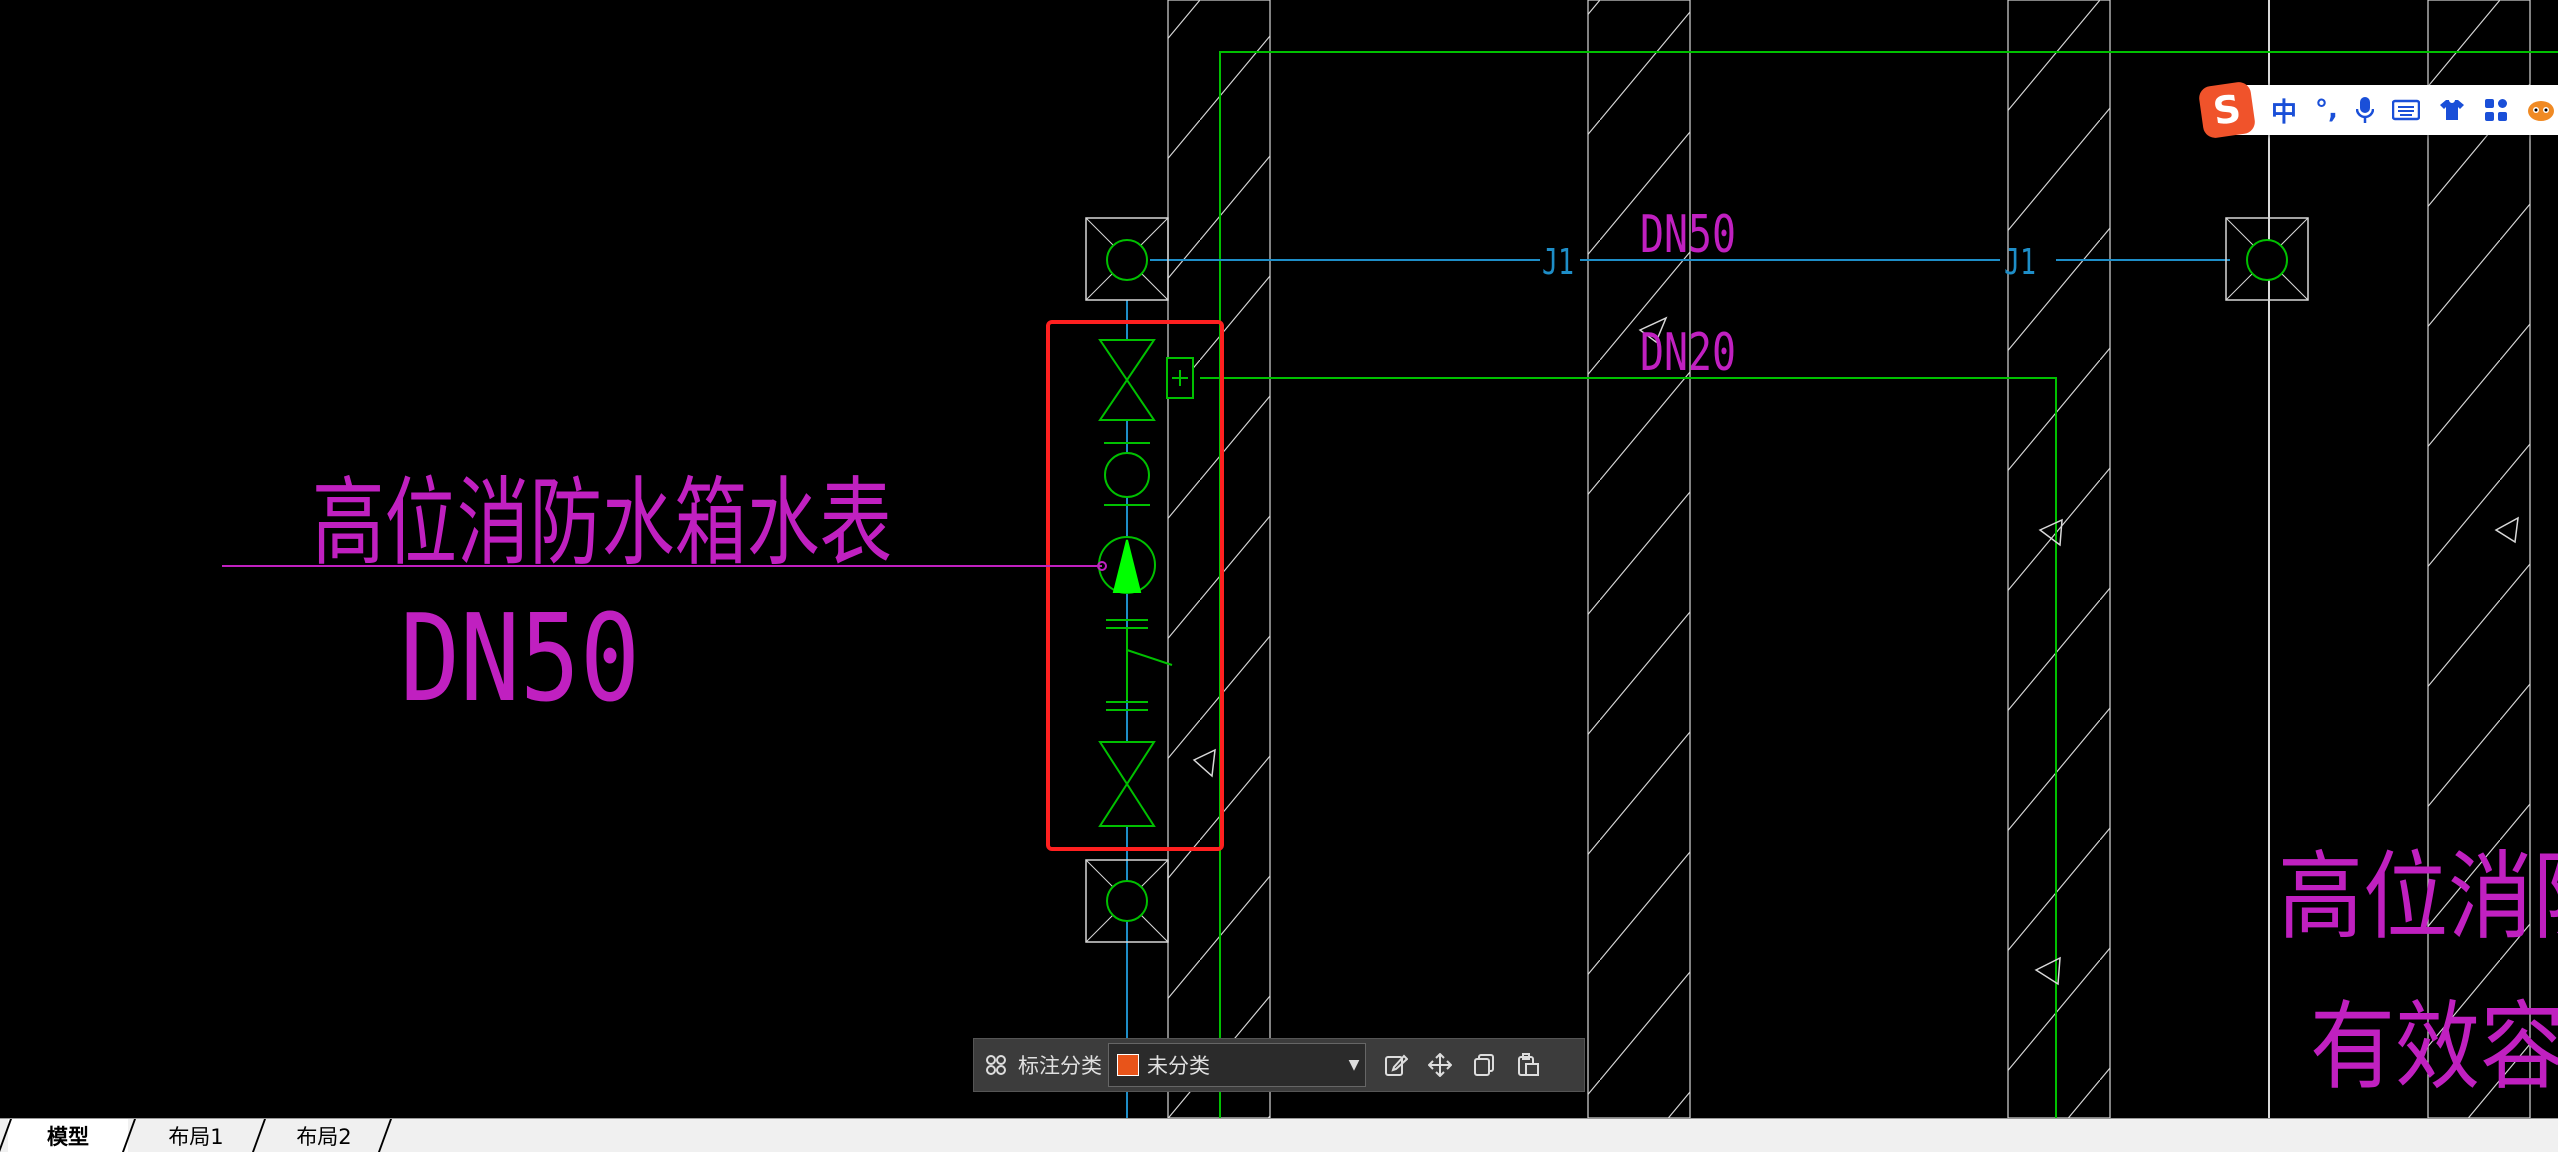  What do you see at coordinates (1279, 1135) in the screenshot?
I see `layout-tabs-bar: 模型 布局1 布局2` at bounding box center [1279, 1135].